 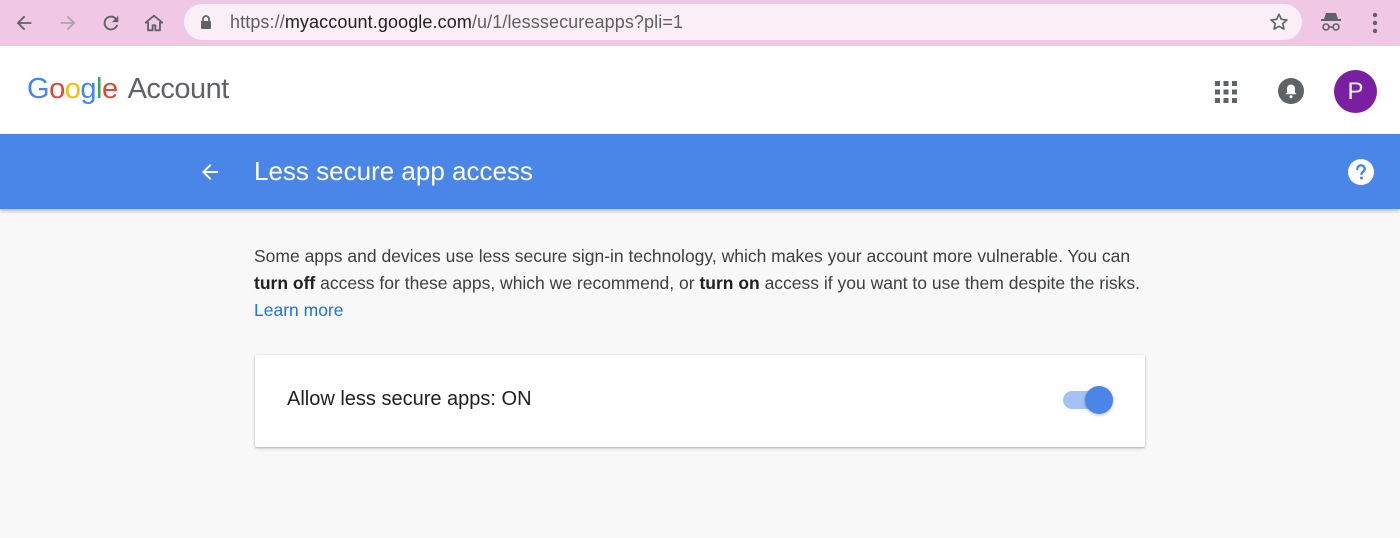 What do you see at coordinates (1331, 24) in the screenshot?
I see `incognito-icon` at bounding box center [1331, 24].